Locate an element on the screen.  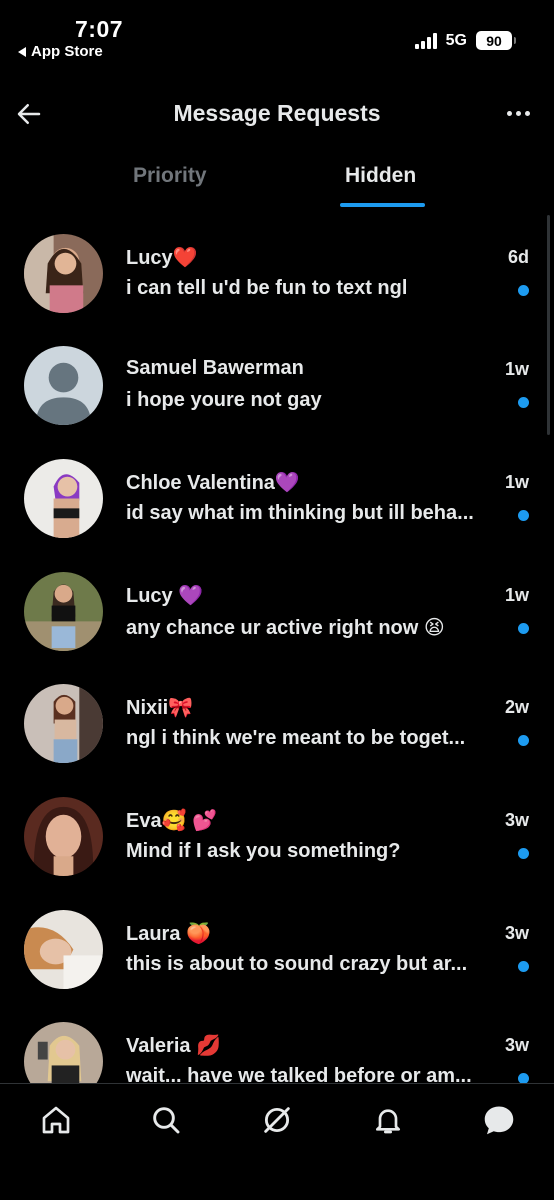
status-bar: 7:07 App Store 5G 90 is located at coordinates (277, 35).